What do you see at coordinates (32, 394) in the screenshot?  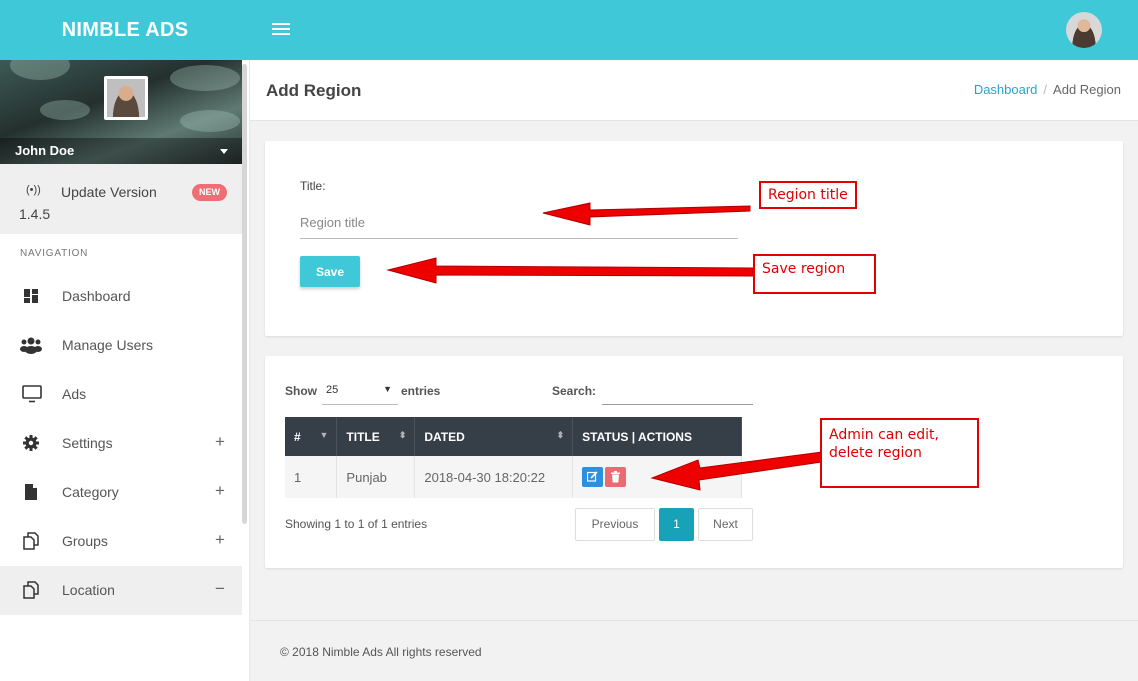 I see `monitor-icon` at bounding box center [32, 394].